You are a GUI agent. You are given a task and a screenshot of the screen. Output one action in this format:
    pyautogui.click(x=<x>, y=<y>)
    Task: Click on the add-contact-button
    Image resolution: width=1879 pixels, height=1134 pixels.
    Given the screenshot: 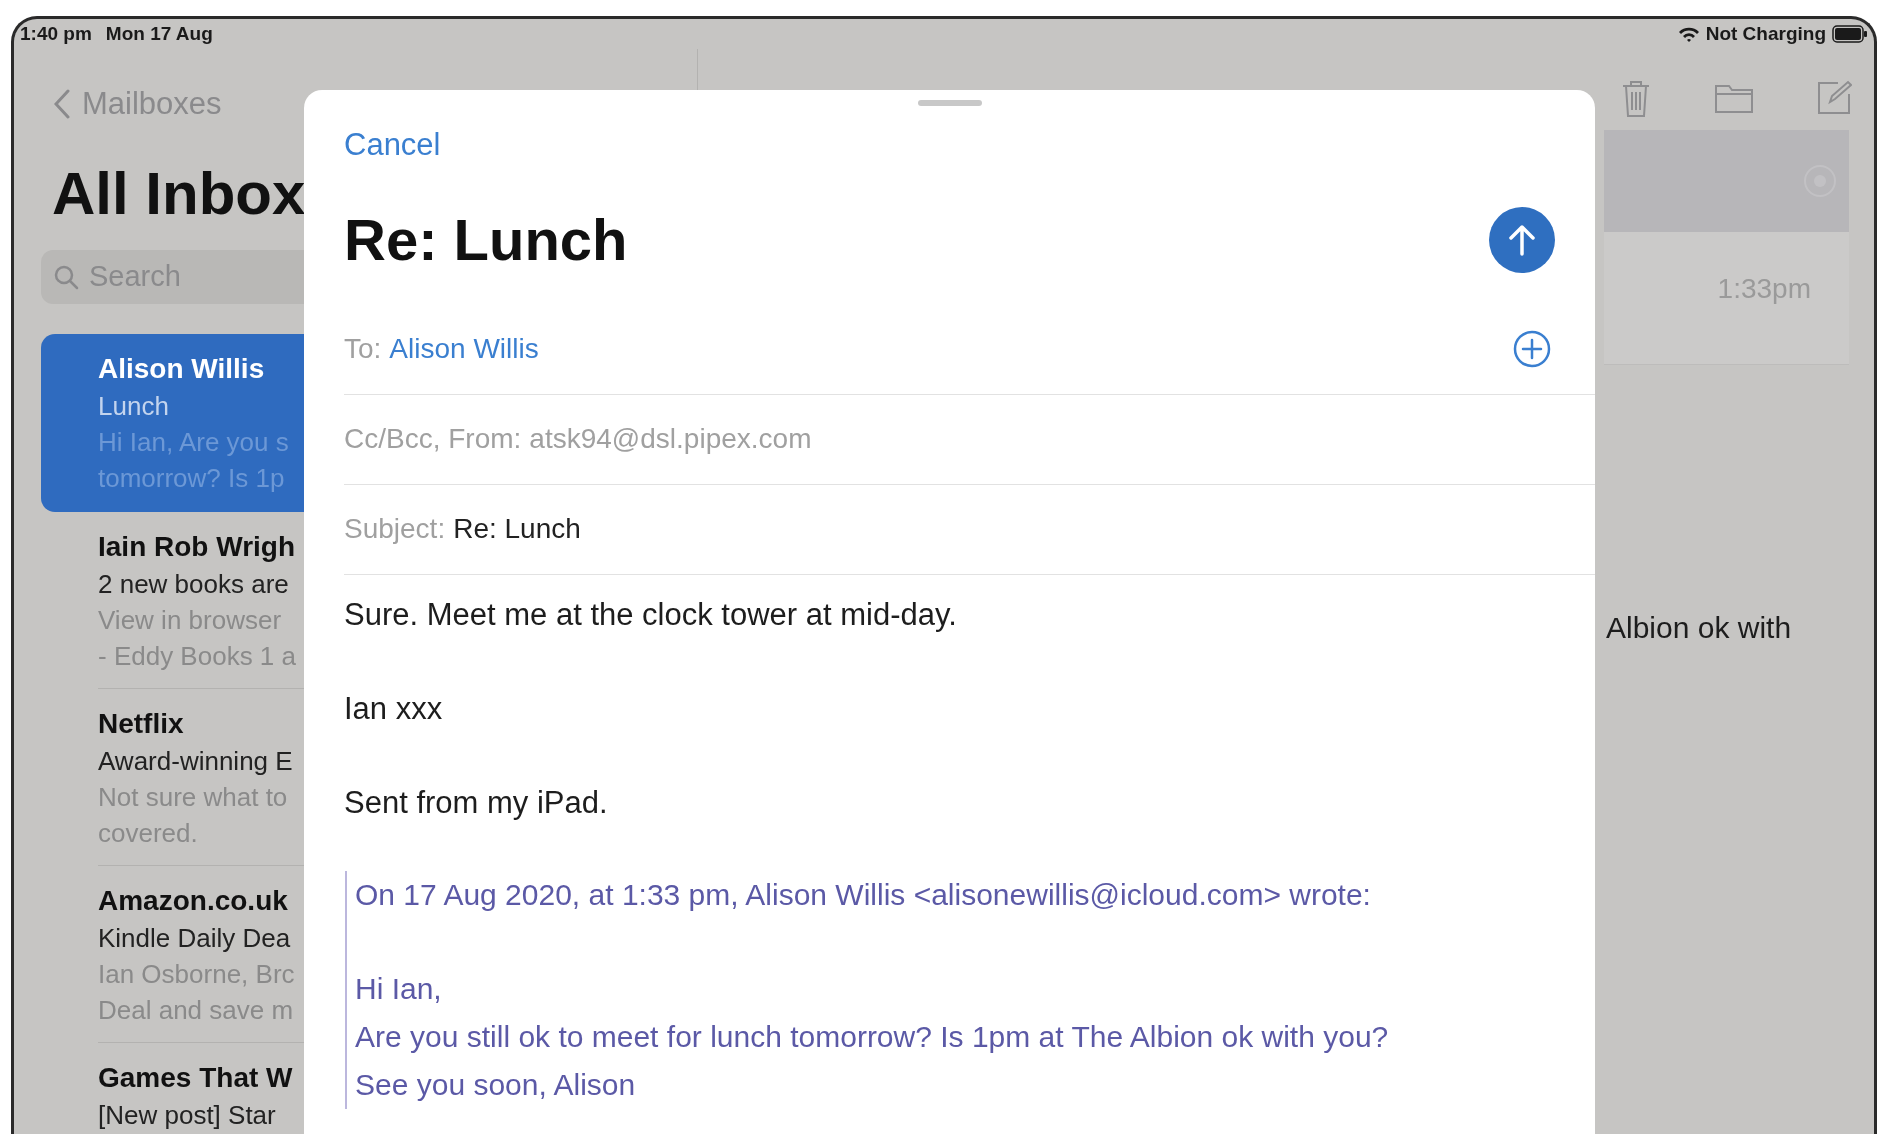 What is the action you would take?
    pyautogui.click(x=1532, y=349)
    